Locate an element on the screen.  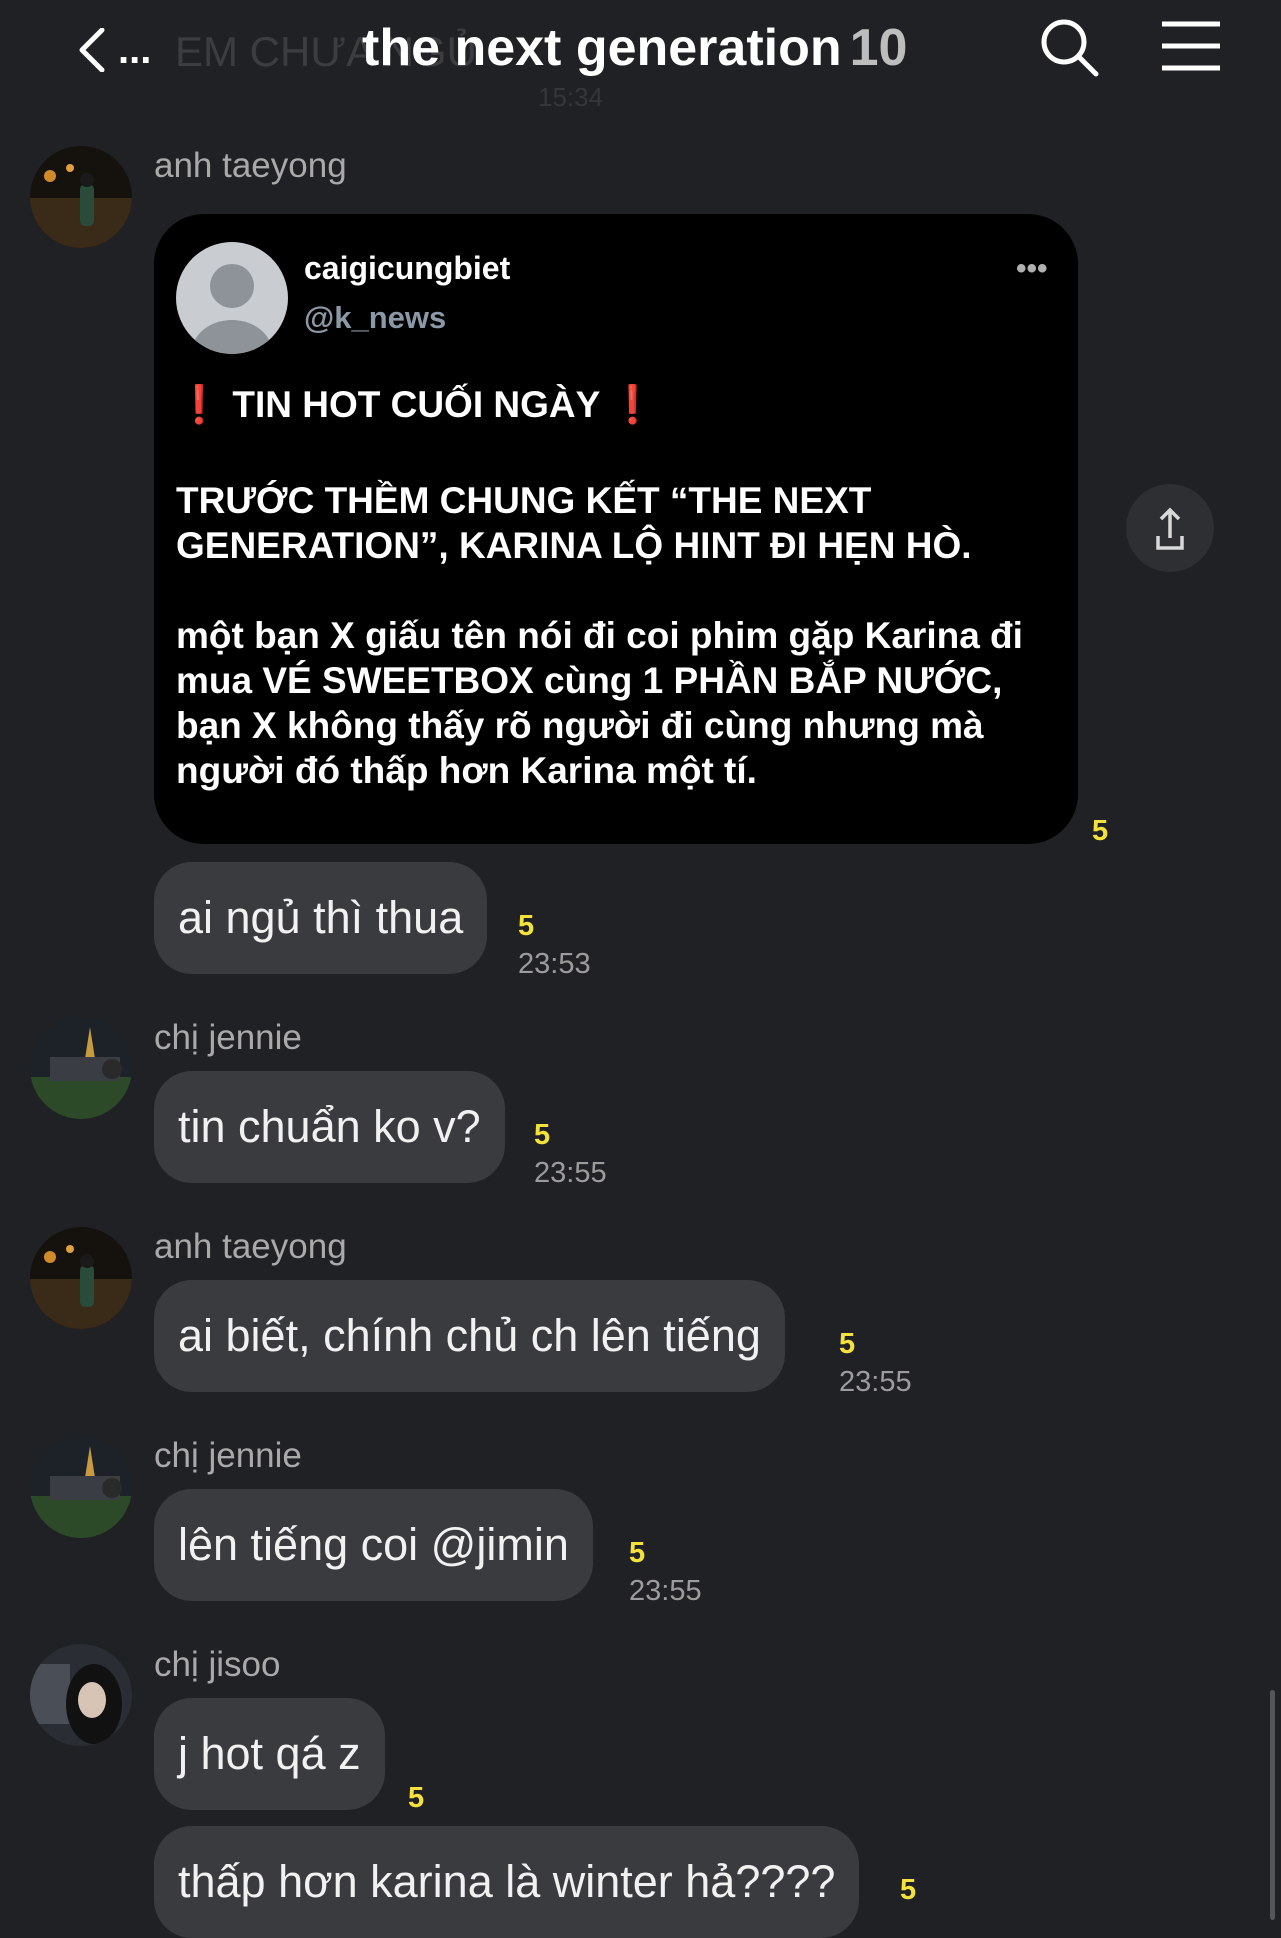
member-count: 10 is located at coordinates (878, 48).